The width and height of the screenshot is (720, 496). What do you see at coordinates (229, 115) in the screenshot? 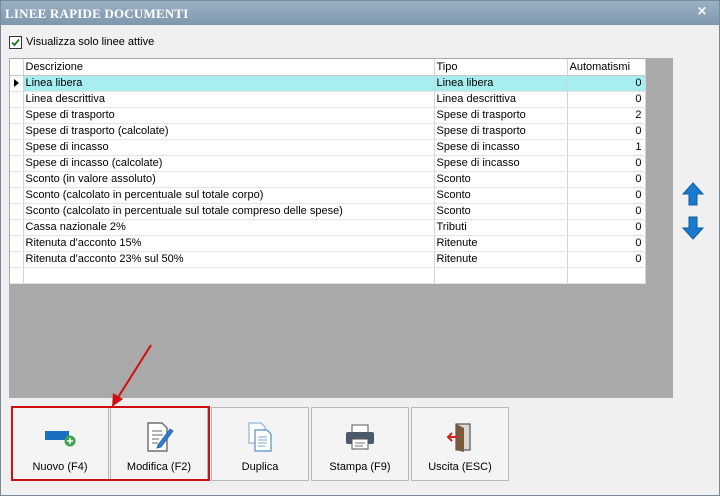
I see `cell-descrizione: Spese di trasporto` at bounding box center [229, 115].